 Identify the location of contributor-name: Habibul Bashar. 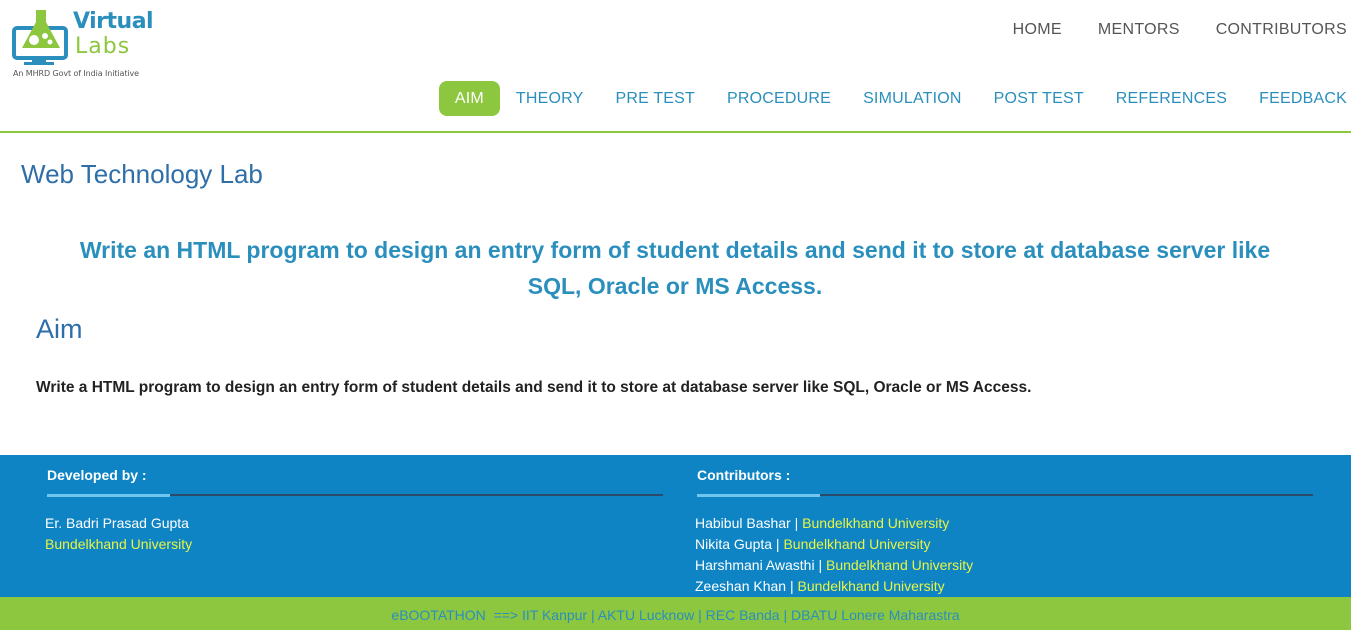
(743, 523).